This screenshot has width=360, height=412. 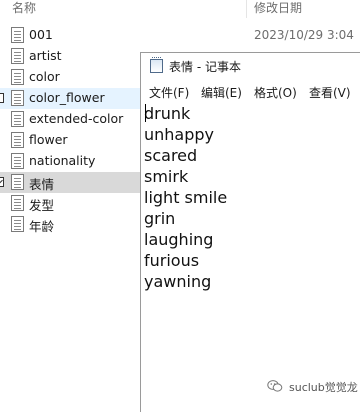 I want to click on file-name: 表情, so click(x=42, y=184).